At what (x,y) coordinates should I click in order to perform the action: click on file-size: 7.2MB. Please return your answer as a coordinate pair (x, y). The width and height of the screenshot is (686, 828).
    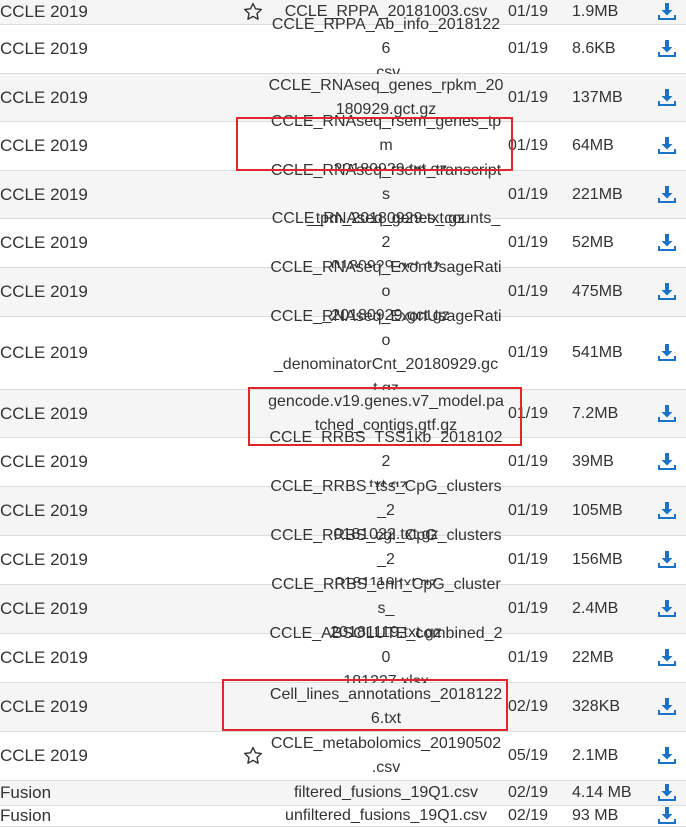
    Looking at the image, I should click on (595, 413).